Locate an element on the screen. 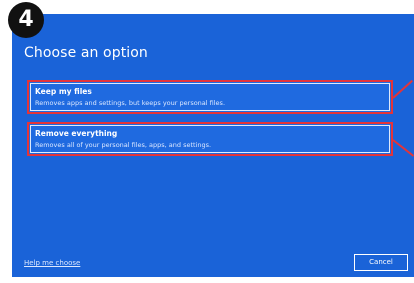  page-title: Choose an option is located at coordinates (86, 53).